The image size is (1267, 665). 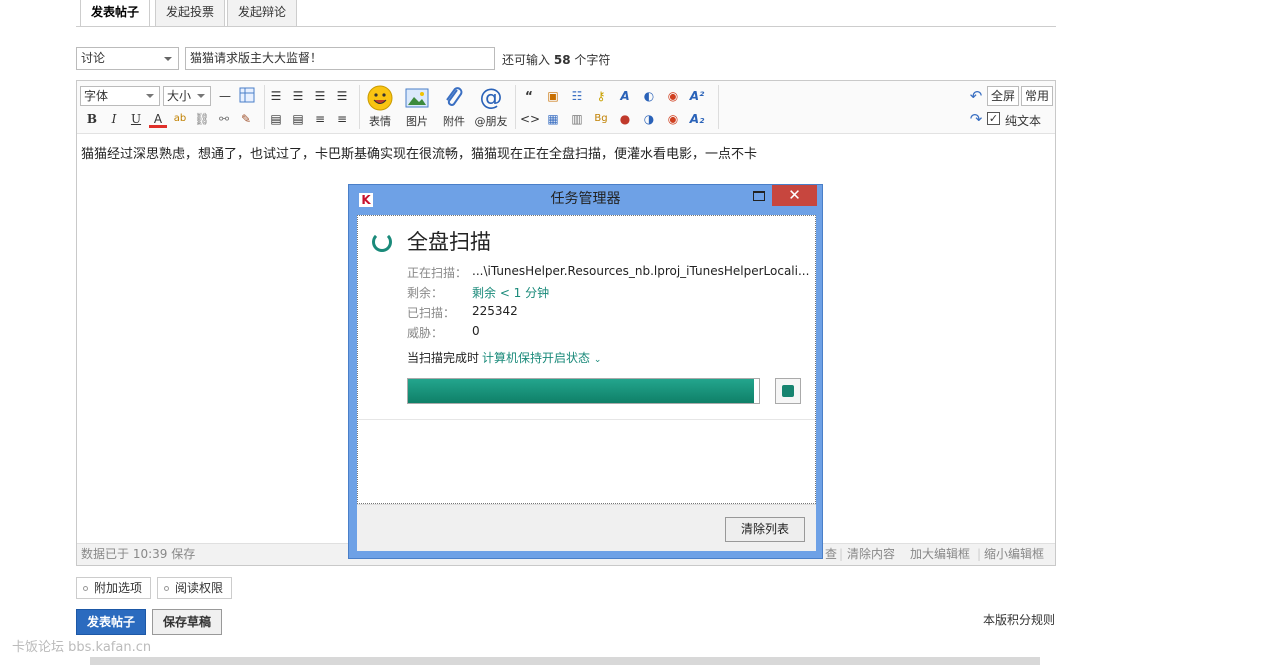 I want to click on remaining-count: 58, so click(x=562, y=60).